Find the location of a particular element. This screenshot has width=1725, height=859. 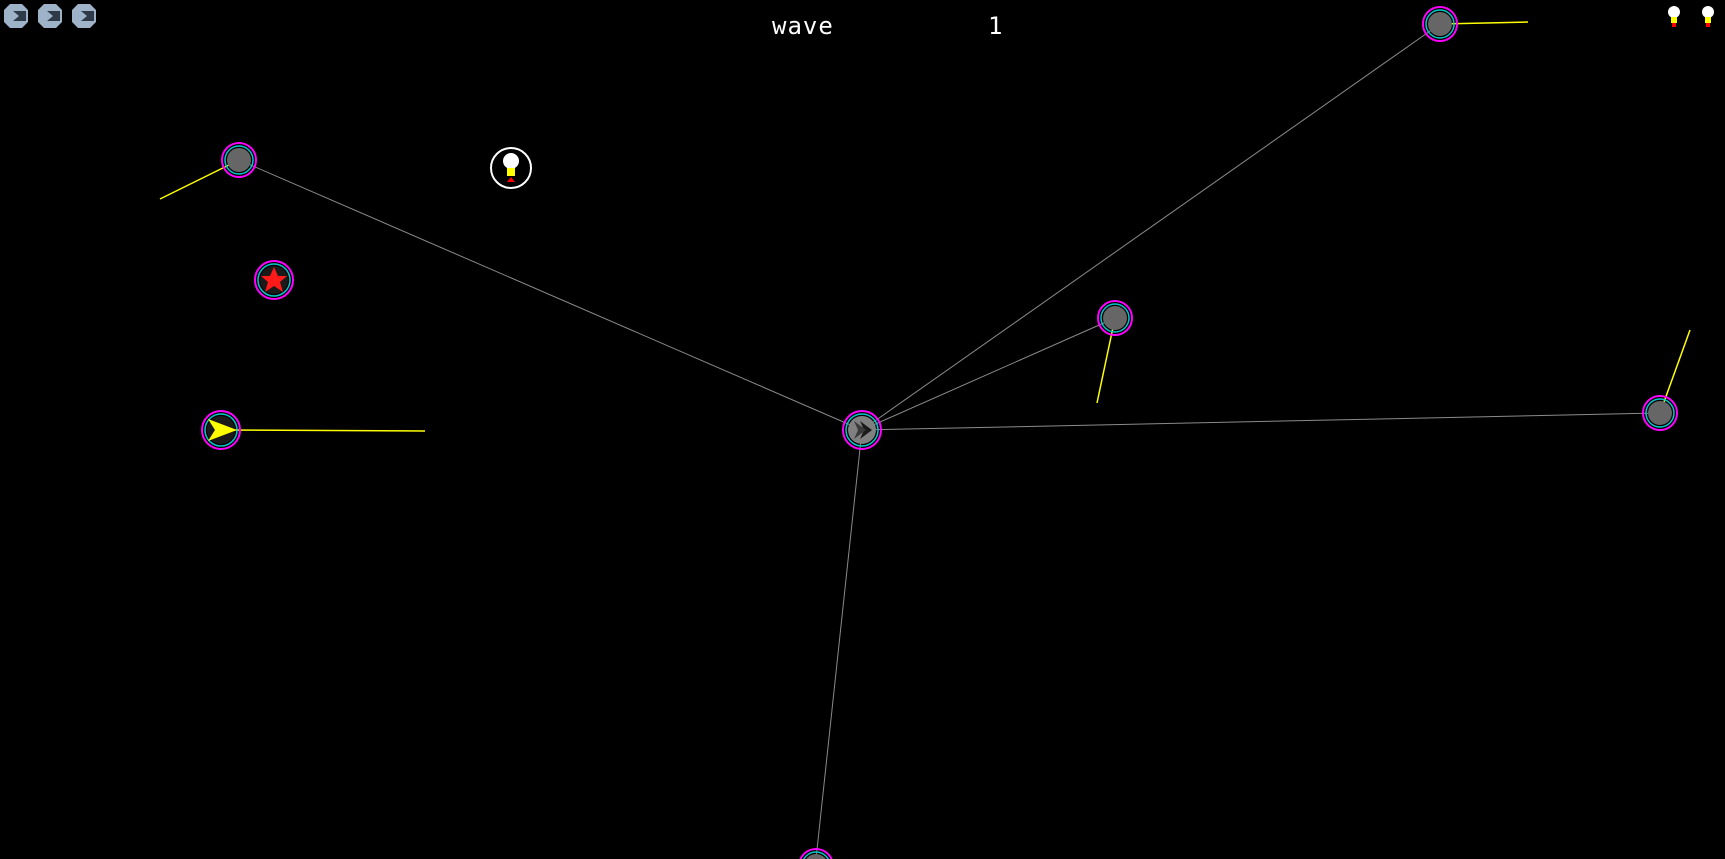

bomb-pickup-icon is located at coordinates (511, 168).